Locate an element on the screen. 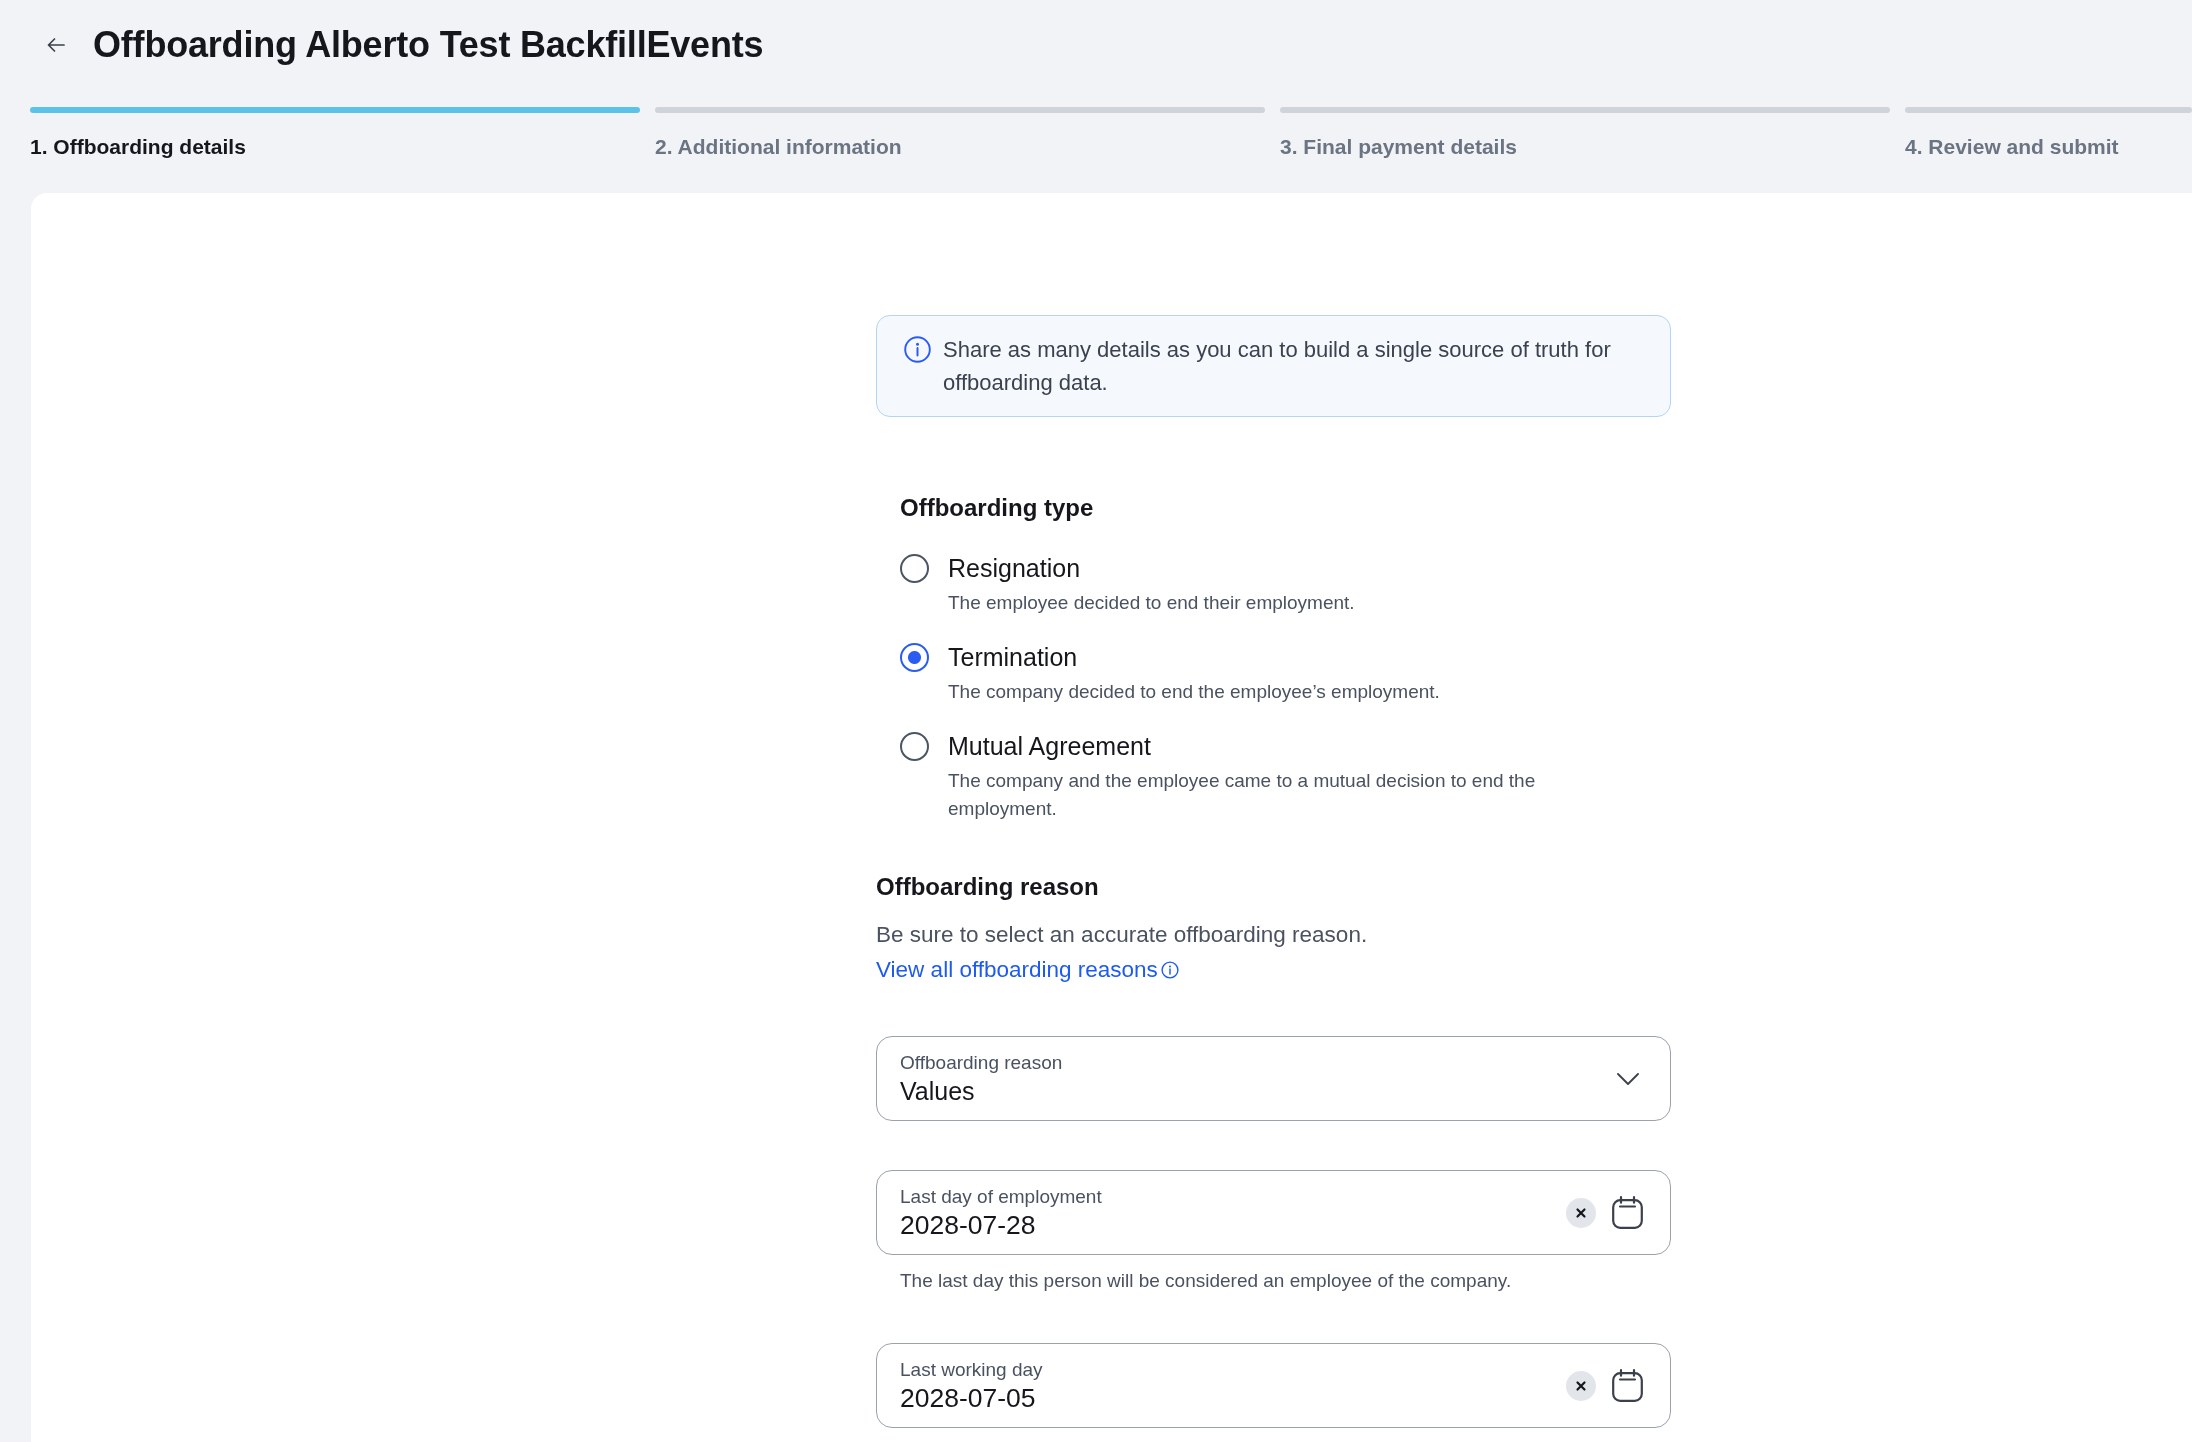 The image size is (2192, 1442). date-field: Last day of employment 2028-07-28 is located at coordinates (1273, 1212).